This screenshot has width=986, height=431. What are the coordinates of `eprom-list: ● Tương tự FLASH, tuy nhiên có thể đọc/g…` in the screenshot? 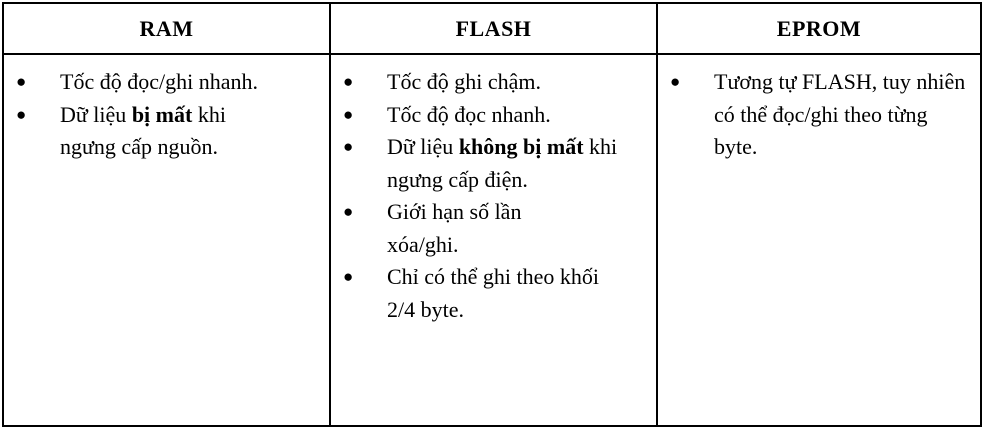 It's located at (819, 115).